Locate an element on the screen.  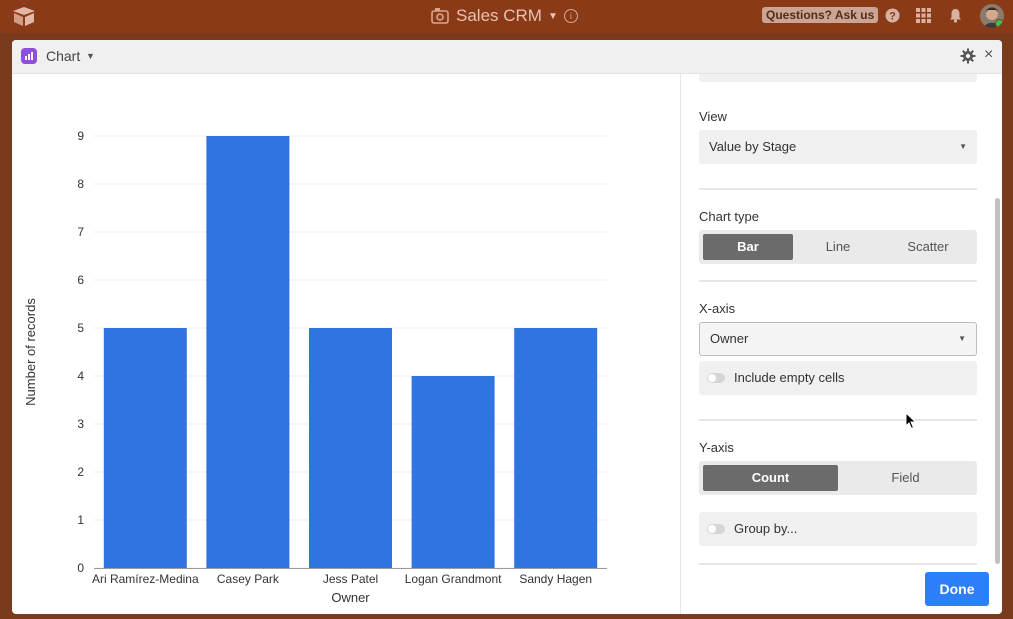
x-tick-label: Sandy Hagen is located at coordinates (555, 579).